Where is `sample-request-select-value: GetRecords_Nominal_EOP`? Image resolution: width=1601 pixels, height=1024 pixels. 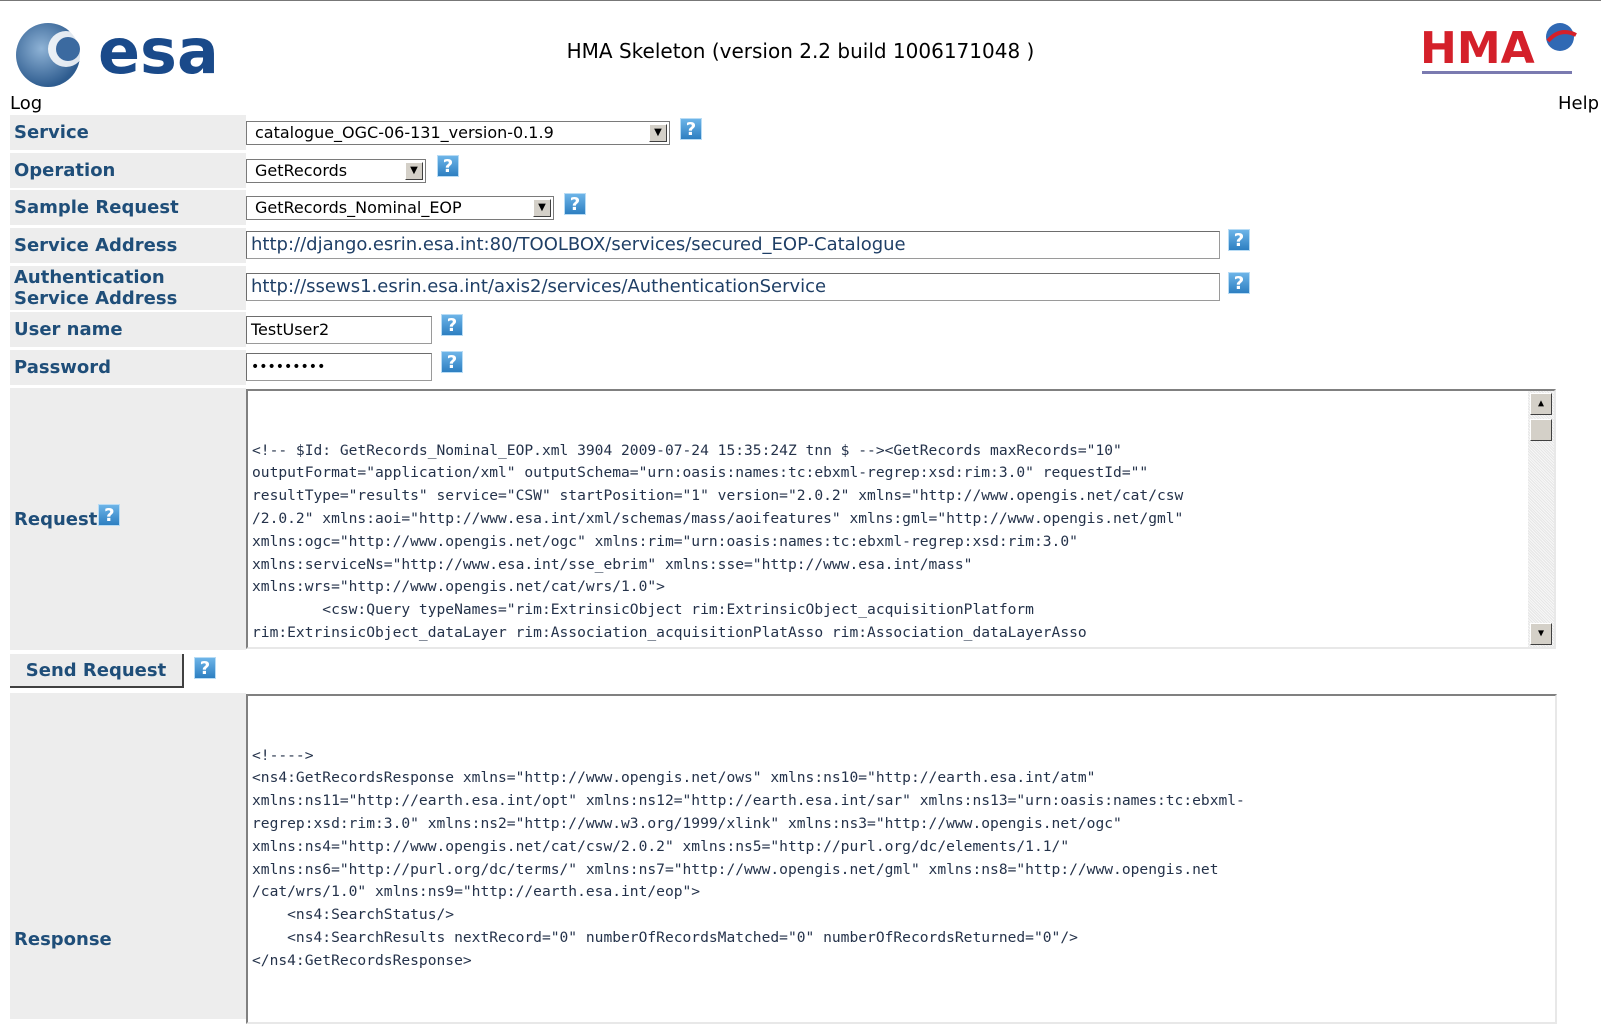
sample-request-select-value: GetRecords_Nominal_EOP is located at coordinates (358, 207).